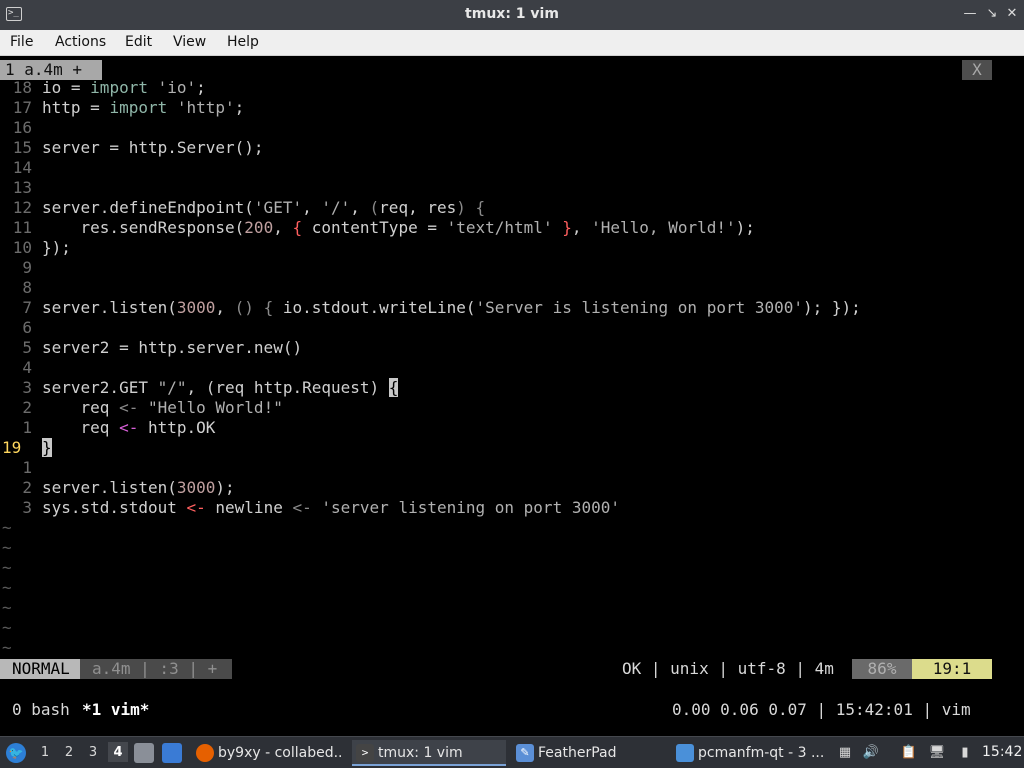 The image size is (1024, 768). I want to click on minimize-button: —, so click(970, 14).